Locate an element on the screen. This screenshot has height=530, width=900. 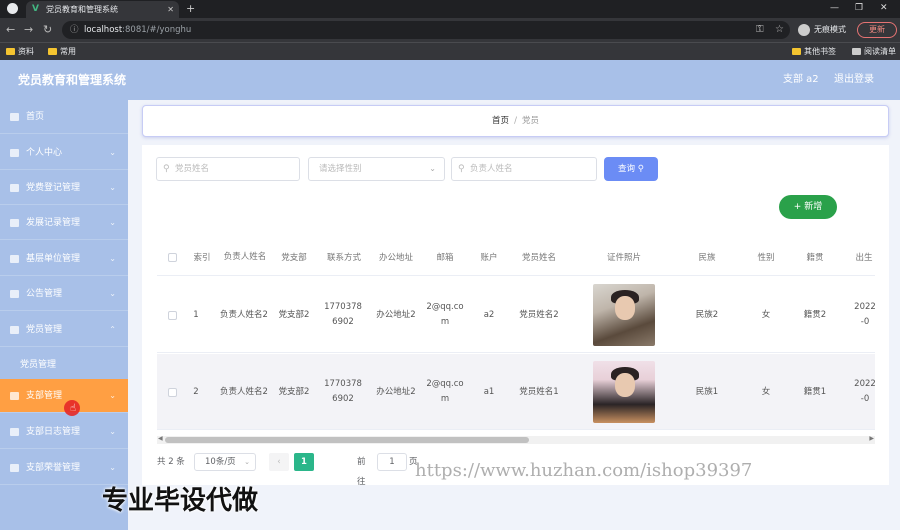
site-info-icon: ⓘ is located at coordinates (74, 30).